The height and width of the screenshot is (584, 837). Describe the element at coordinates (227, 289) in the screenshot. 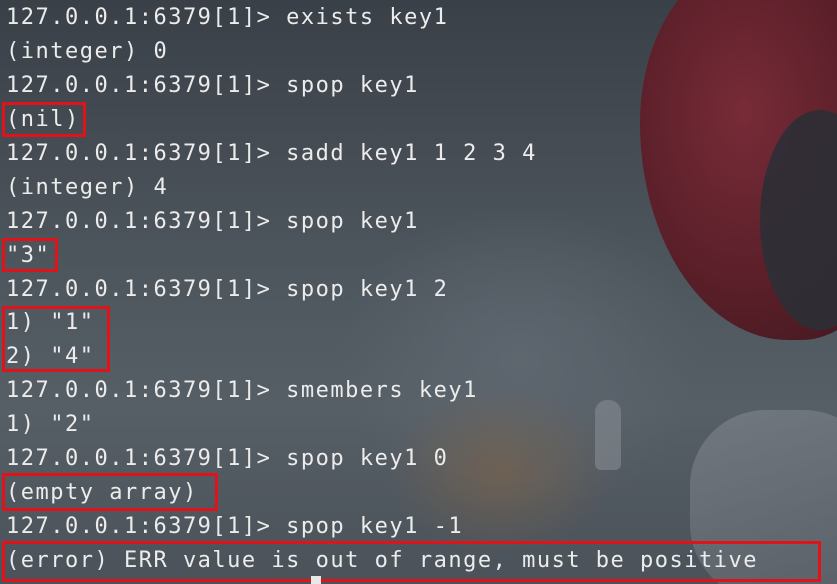

I see `terminal-line-prompt: 127.0.0.1:6379[1]> spop key1 2` at that location.